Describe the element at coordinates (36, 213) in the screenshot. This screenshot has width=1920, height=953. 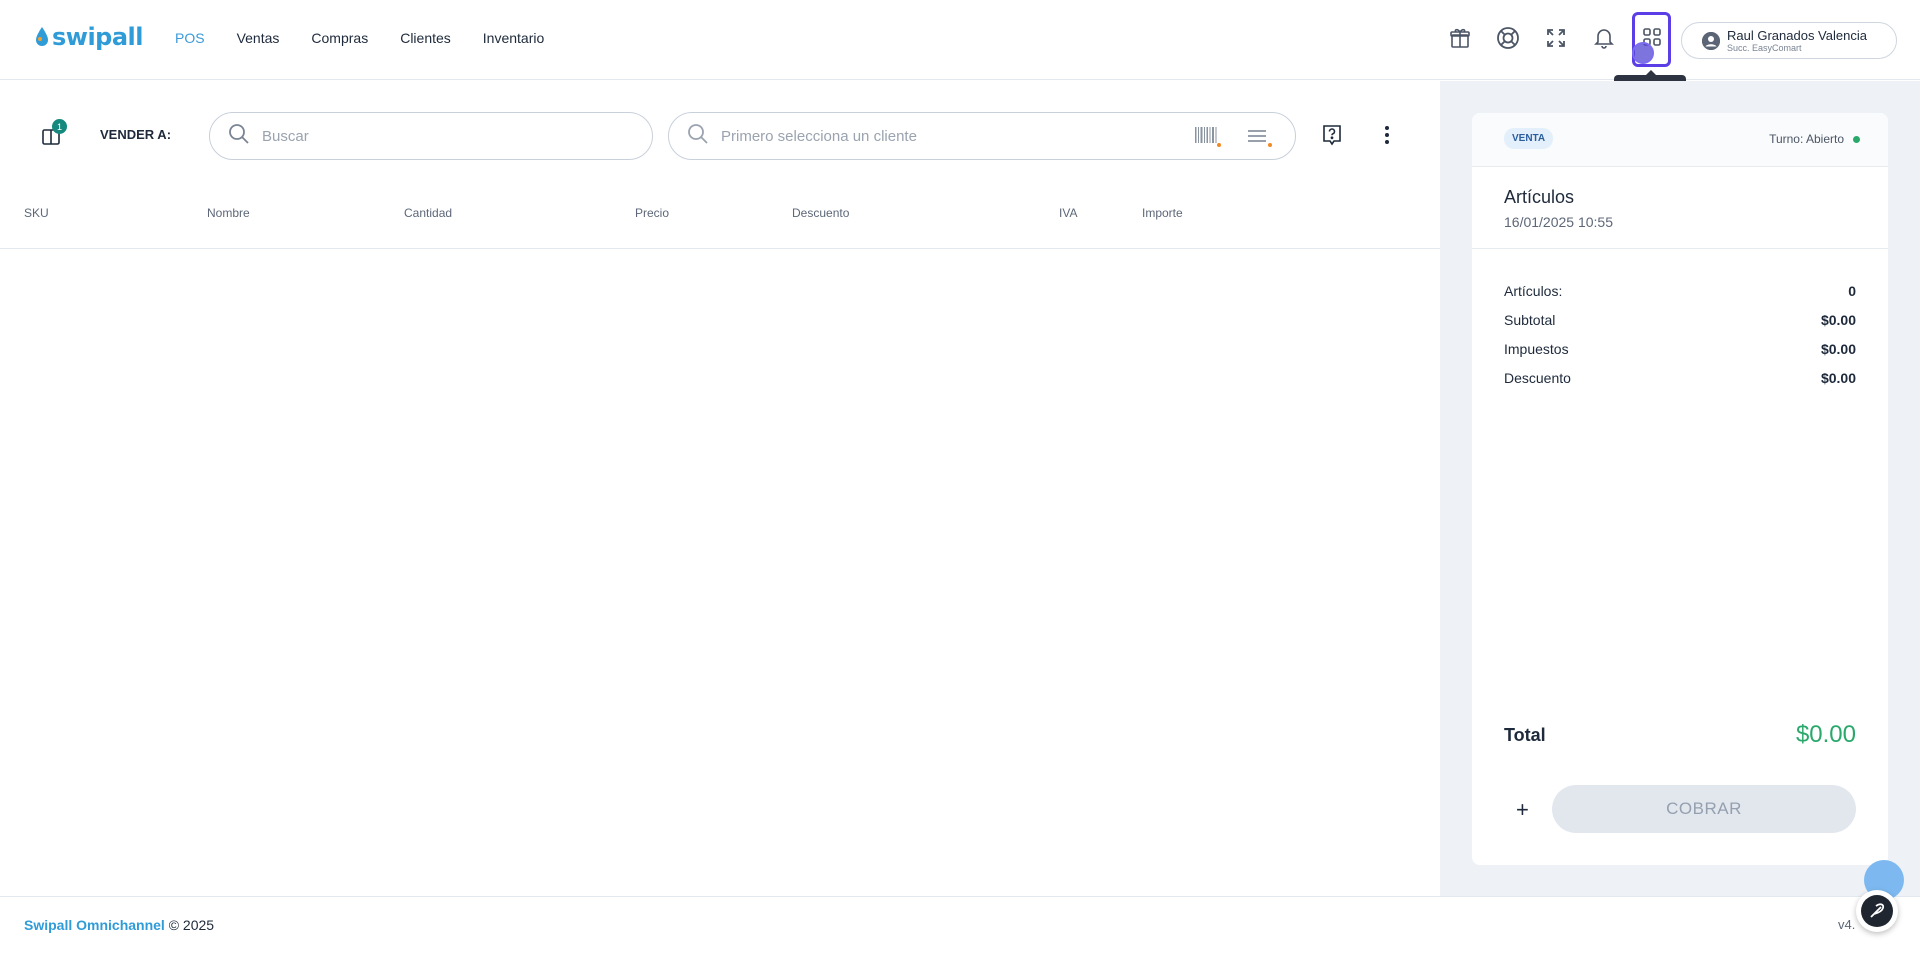
I see `col-sku: SKU` at that location.